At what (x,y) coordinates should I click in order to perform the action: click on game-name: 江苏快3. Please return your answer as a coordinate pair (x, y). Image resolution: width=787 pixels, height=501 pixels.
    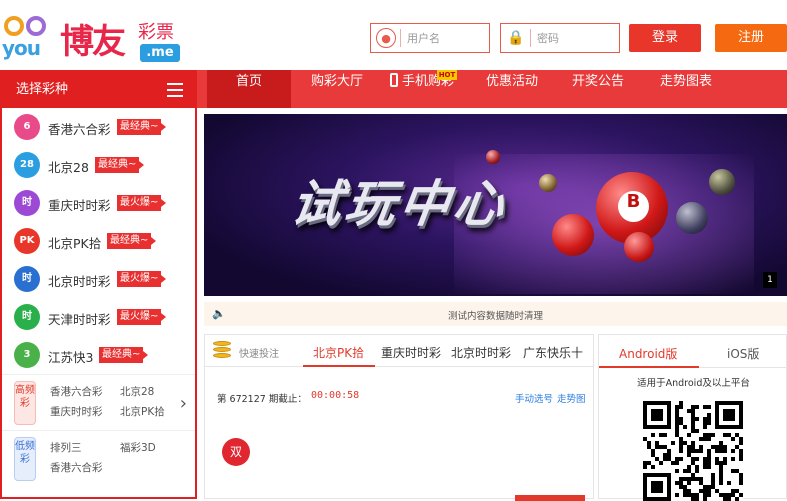
    Looking at the image, I should click on (71, 357).